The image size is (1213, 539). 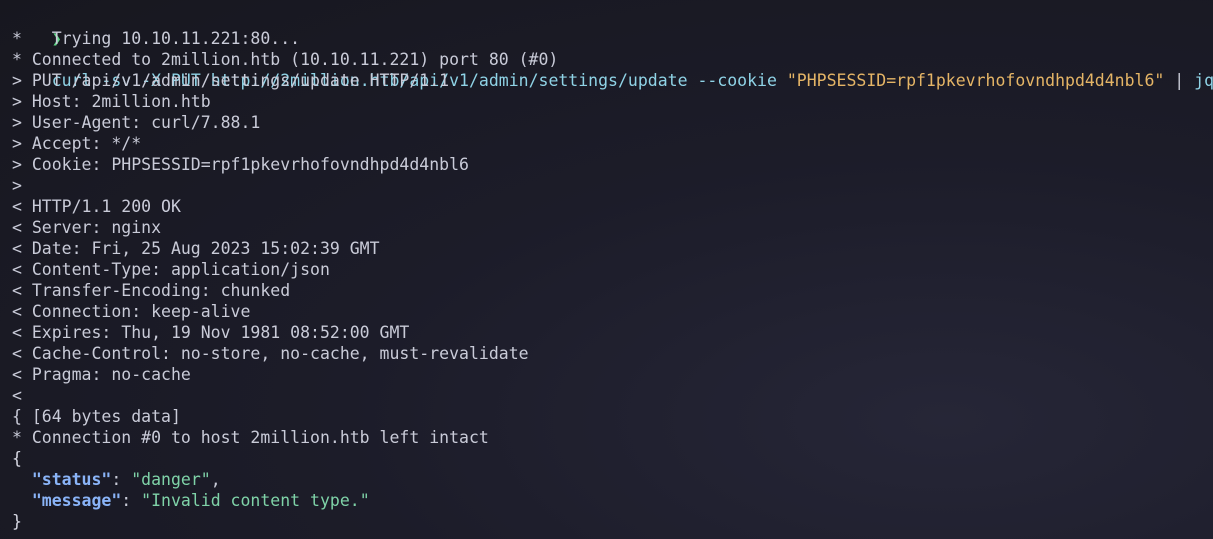 I want to click on output-line: > User-Agent: curl/7.88.1, so click(x=136, y=122).